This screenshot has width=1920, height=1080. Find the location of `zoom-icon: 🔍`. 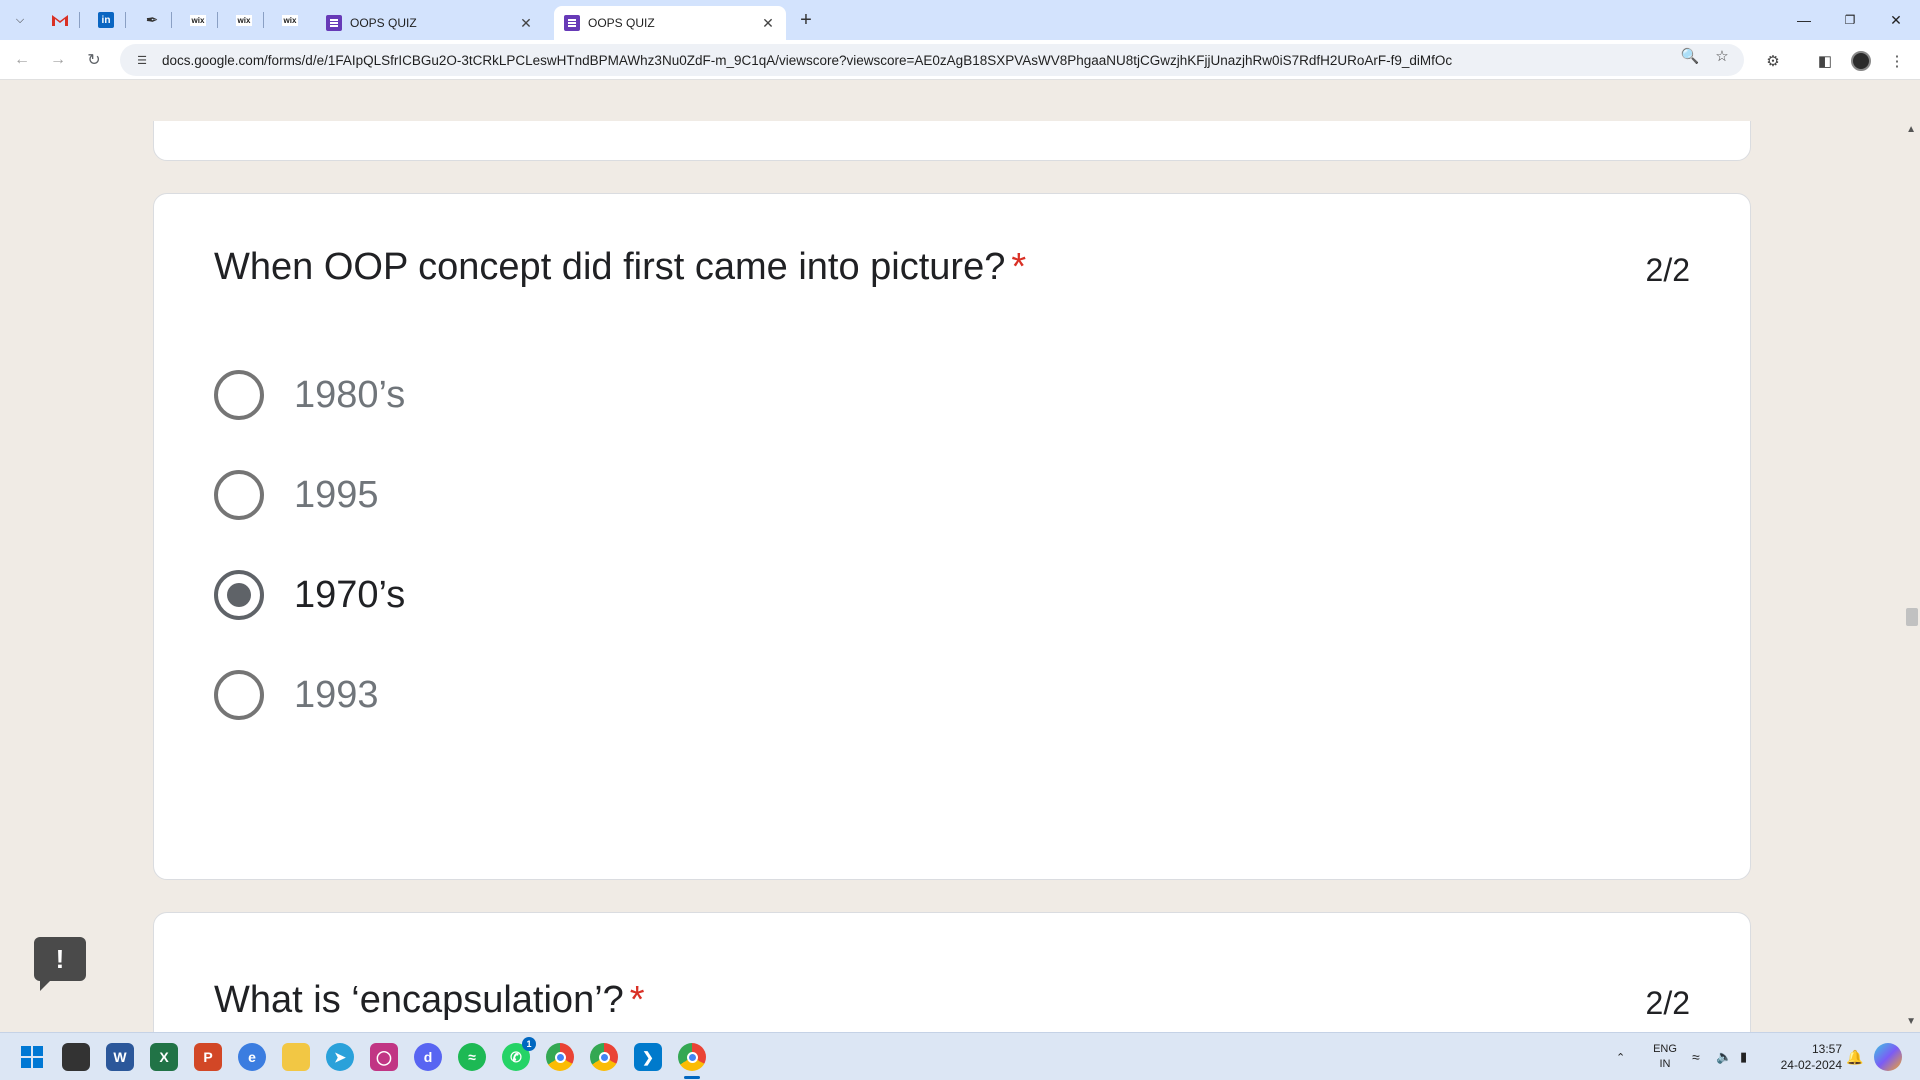

zoom-icon: 🔍 is located at coordinates (1690, 56).